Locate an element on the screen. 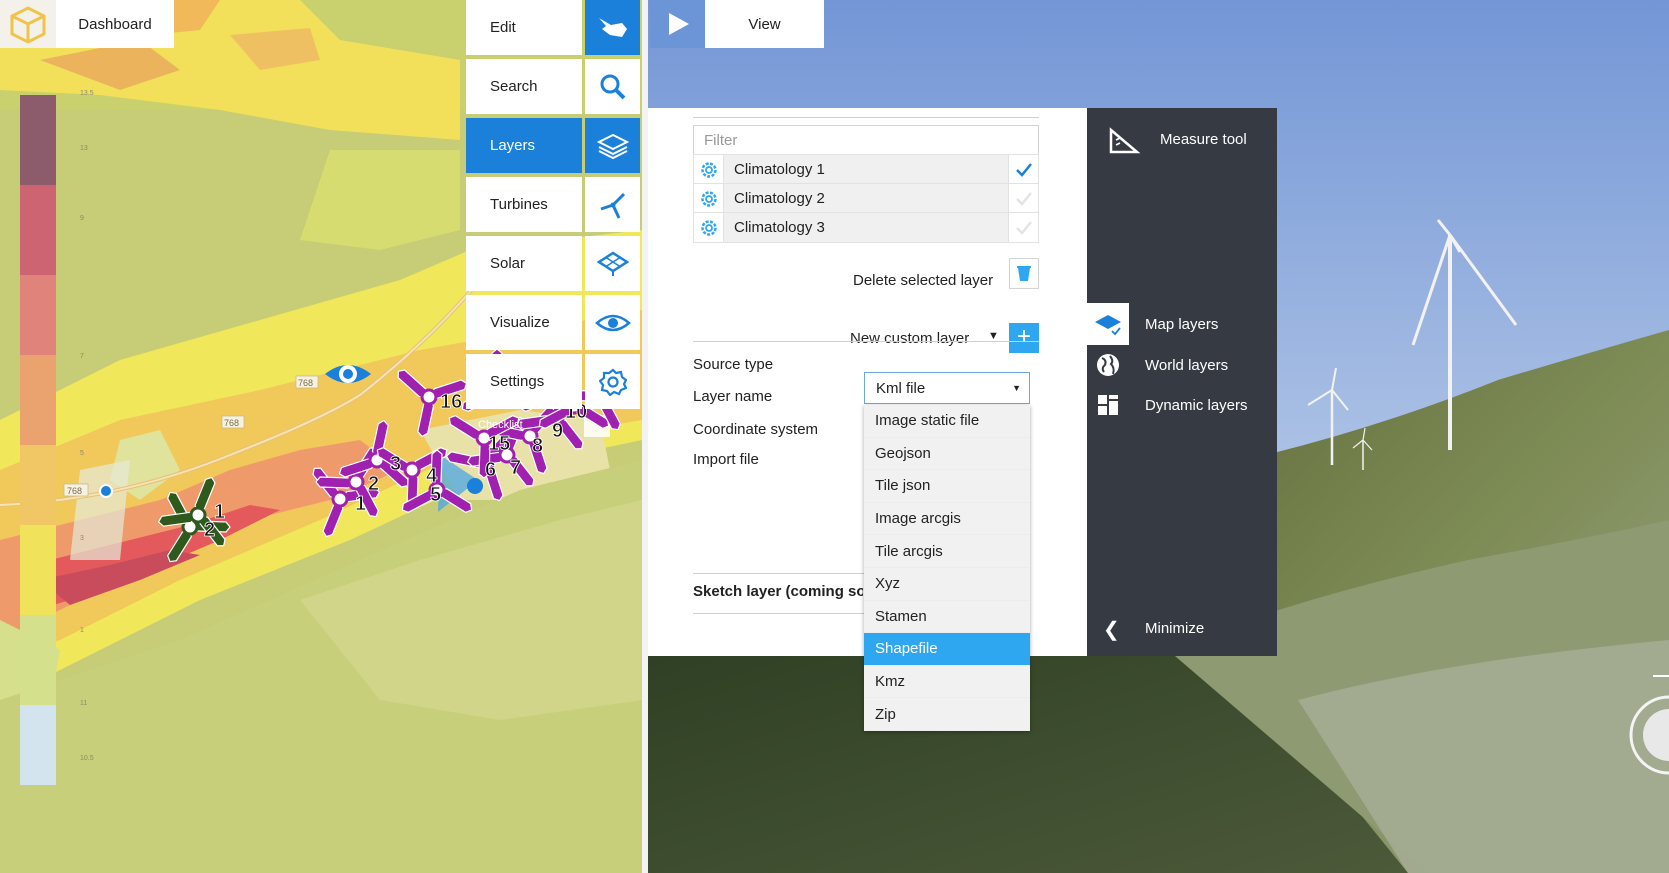 Image resolution: width=1669 pixels, height=873 pixels. layer-row-climatology-1: Climatology 1 is located at coordinates (866, 169).